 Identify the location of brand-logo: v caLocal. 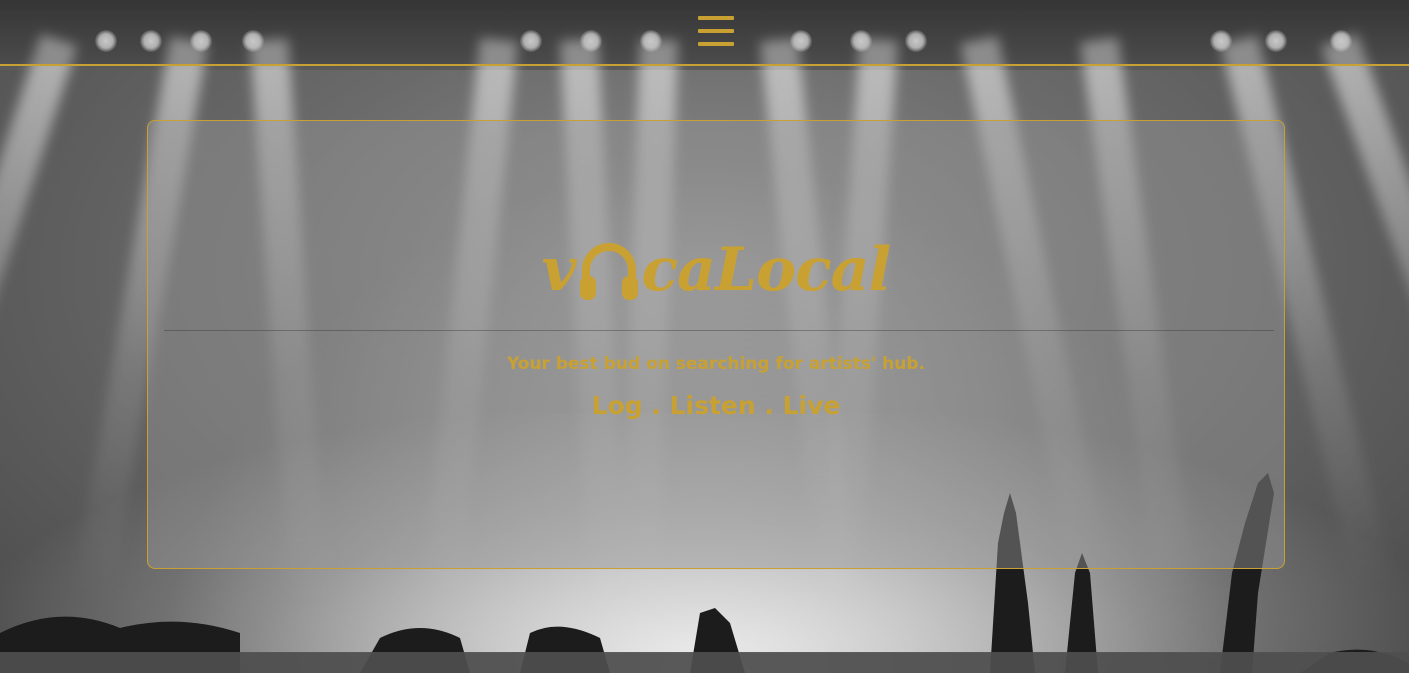
(716, 270).